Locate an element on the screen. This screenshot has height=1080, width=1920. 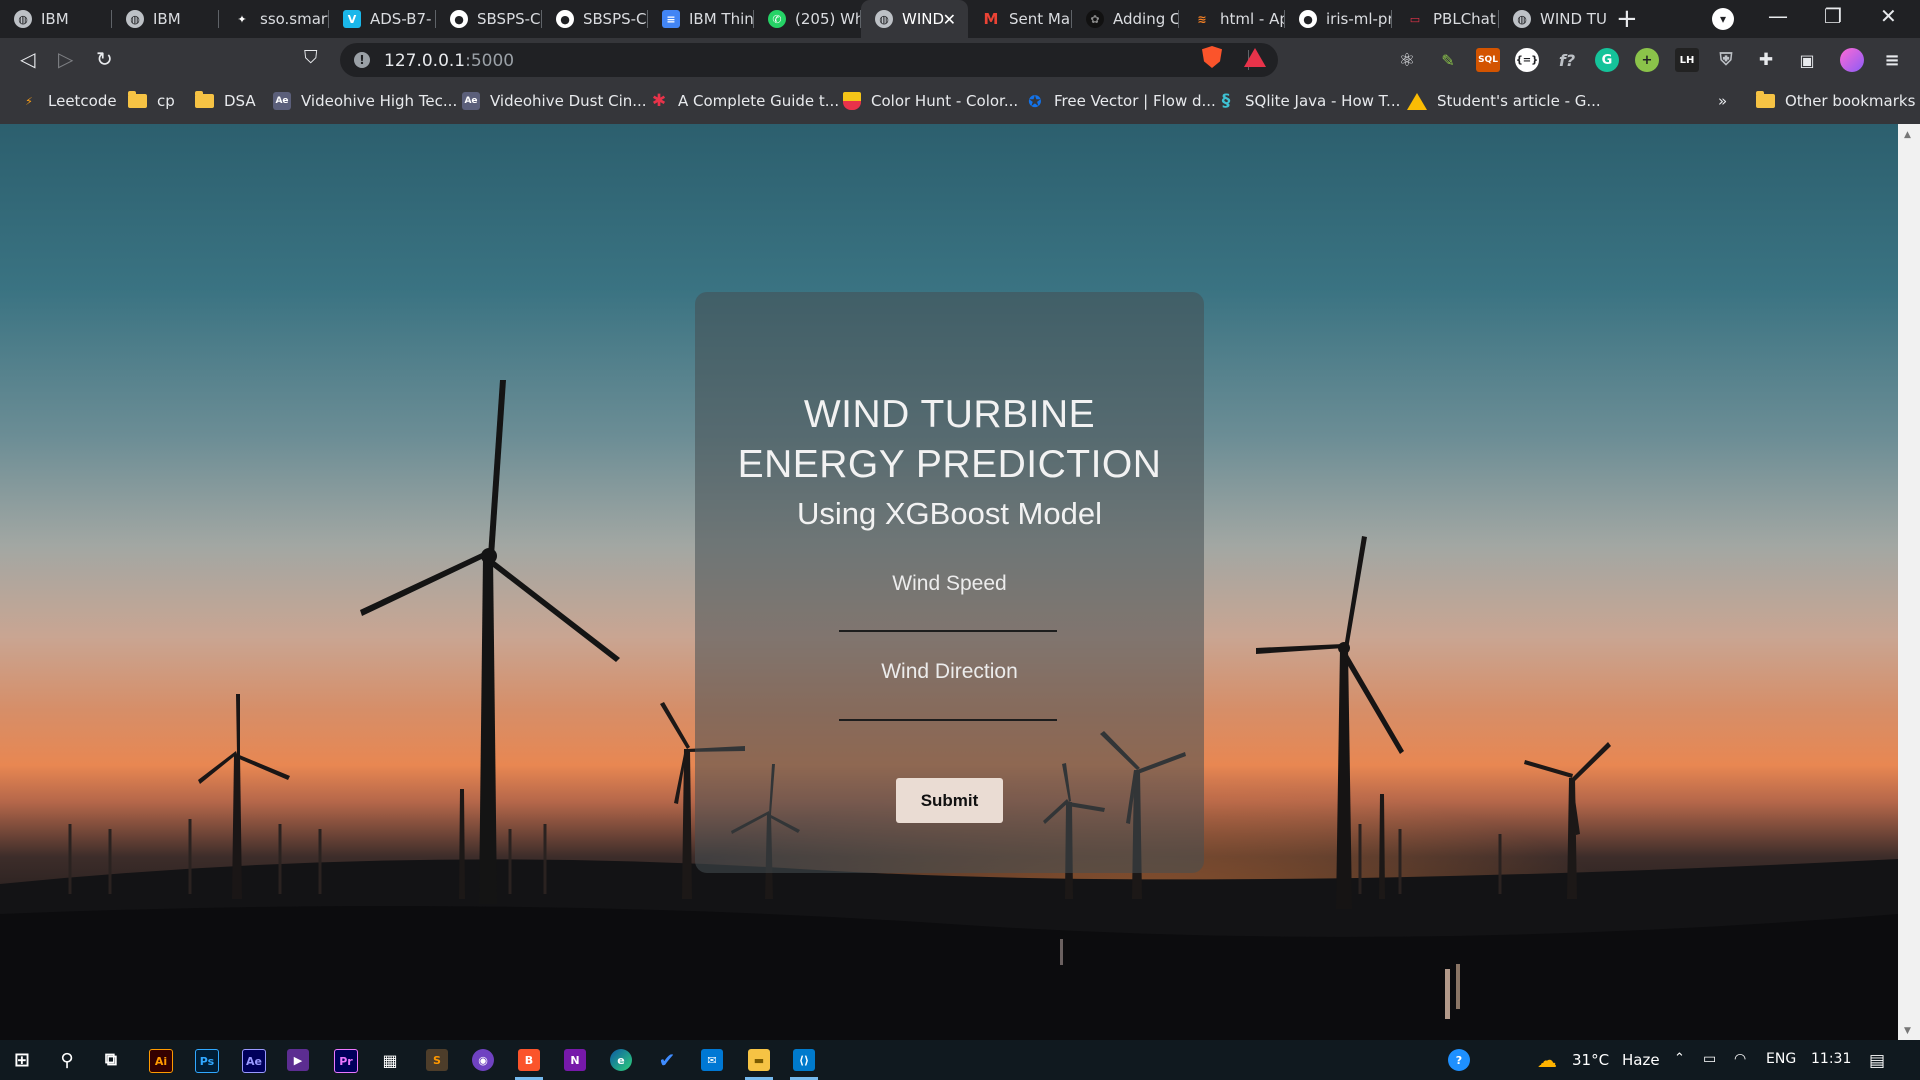
notification-icon: ▤ is located at coordinates (1877, 1061).